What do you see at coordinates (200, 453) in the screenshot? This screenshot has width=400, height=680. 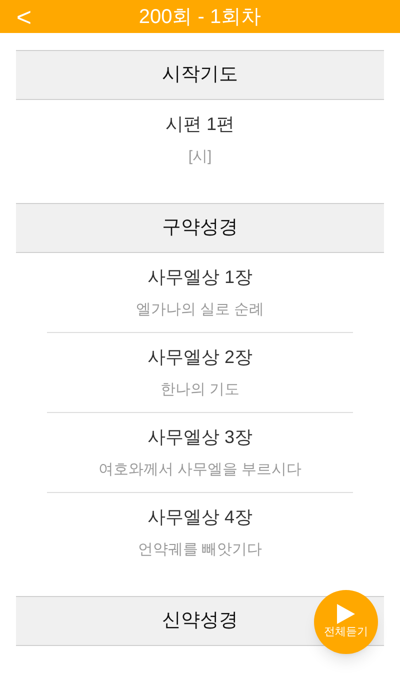 I see `list-item: 사무엘상 3장 여호와께서 사무엘을 부르시다` at bounding box center [200, 453].